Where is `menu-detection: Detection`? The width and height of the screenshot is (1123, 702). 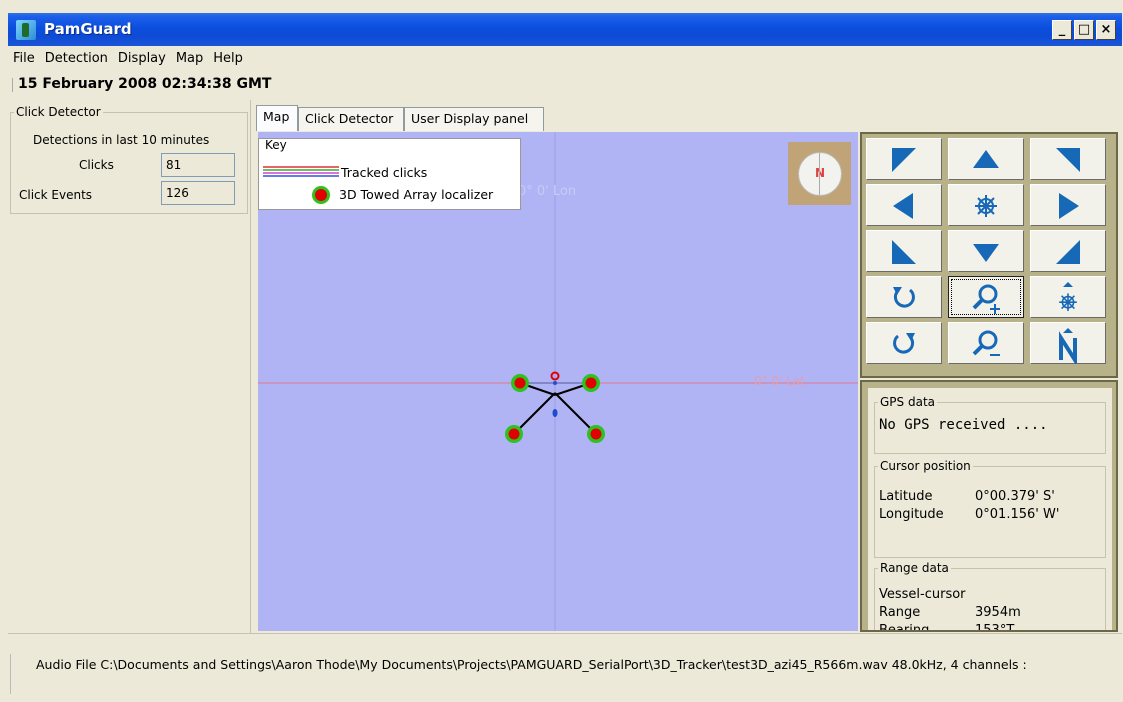 menu-detection: Detection is located at coordinates (76, 59).